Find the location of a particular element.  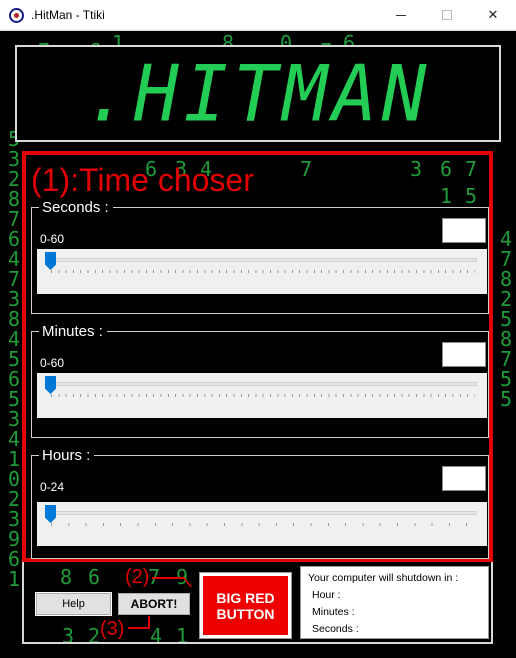

matrix-digit: 0 is located at coordinates (14, 479).